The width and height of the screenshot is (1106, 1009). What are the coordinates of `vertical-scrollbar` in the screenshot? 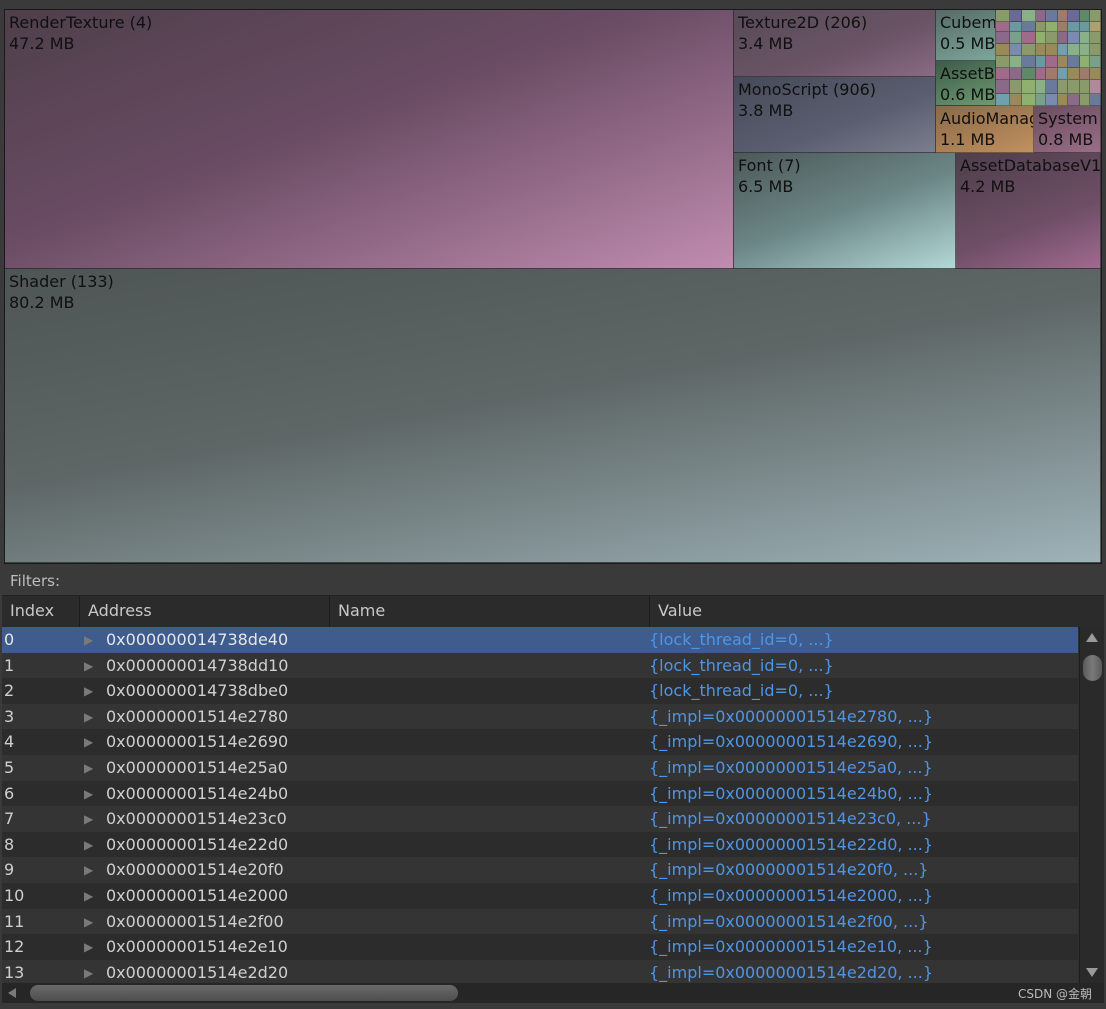 It's located at (1091, 805).